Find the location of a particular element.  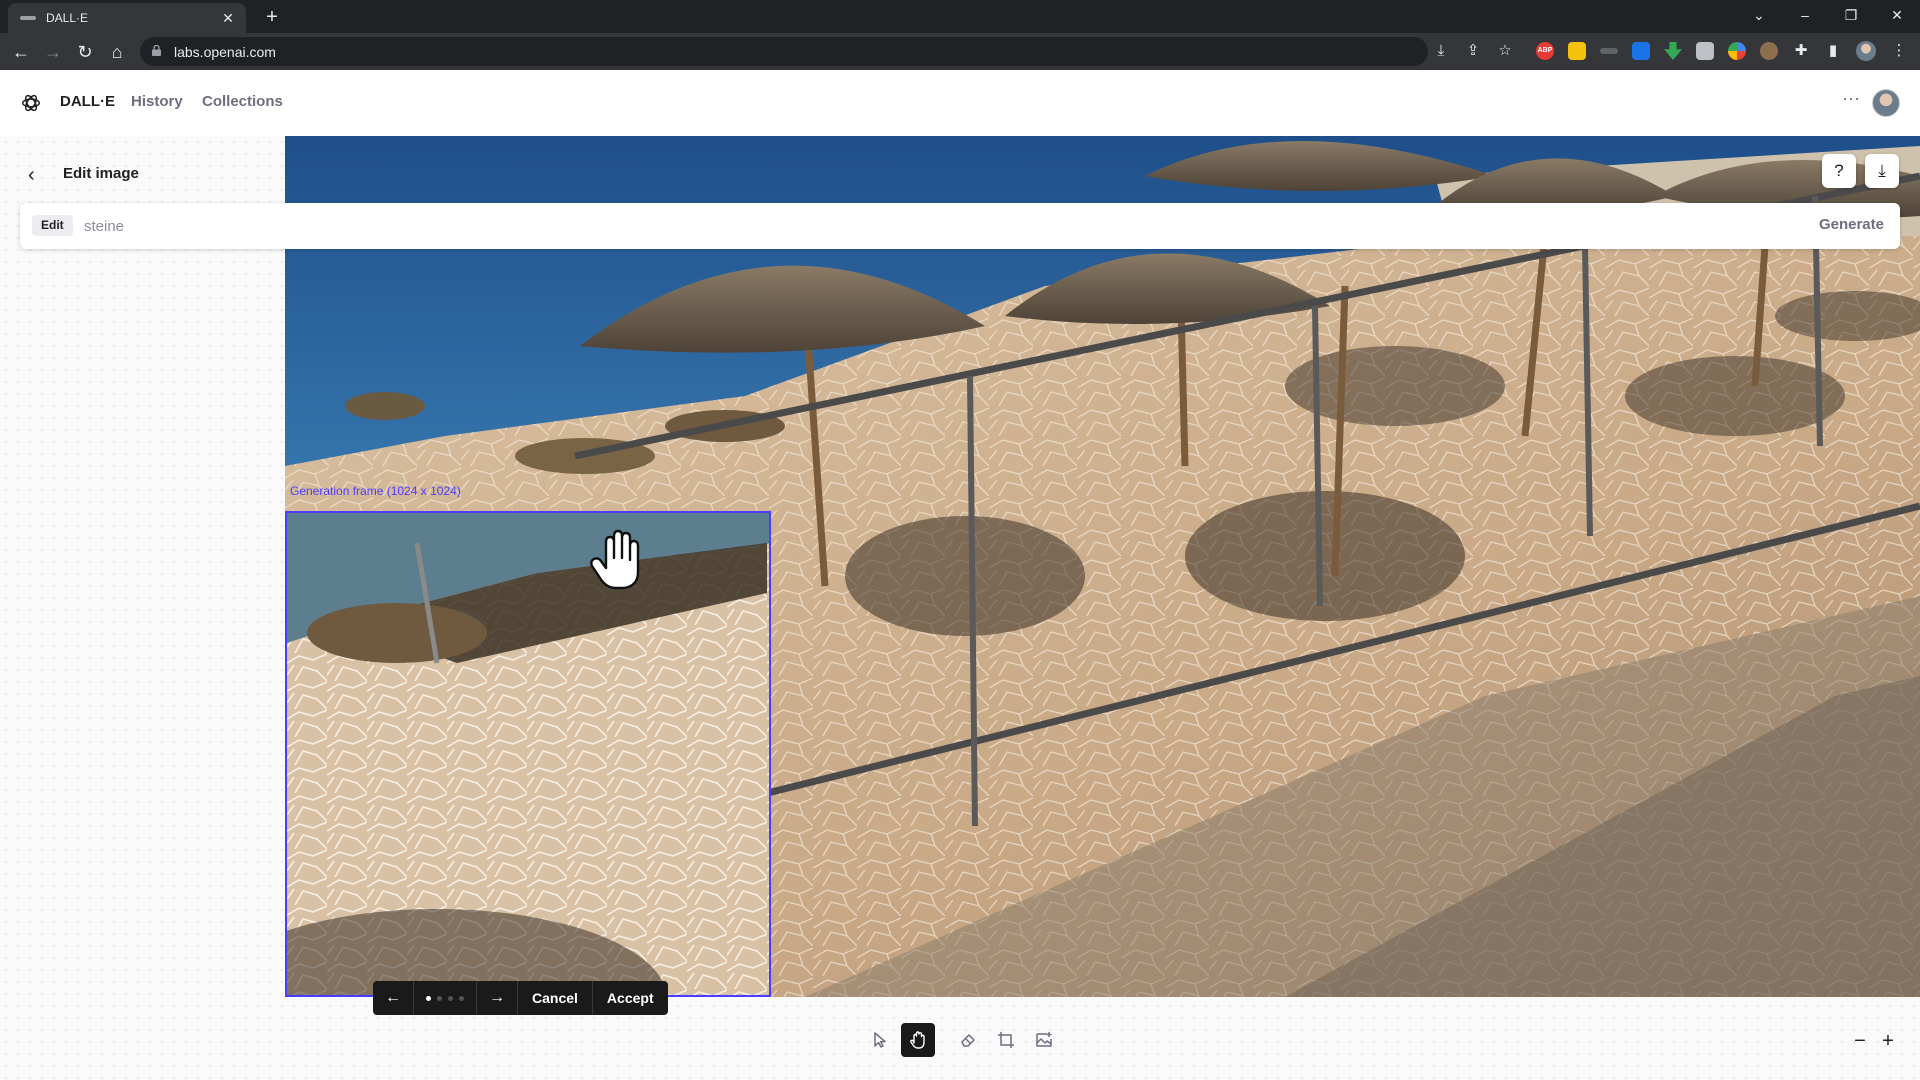

browser-toolbar: ← → ↻ ⌂ labs.openai.com ⤓ ⇪ ☆ ABP ✚ ▮ ⋮ is located at coordinates (960, 51).